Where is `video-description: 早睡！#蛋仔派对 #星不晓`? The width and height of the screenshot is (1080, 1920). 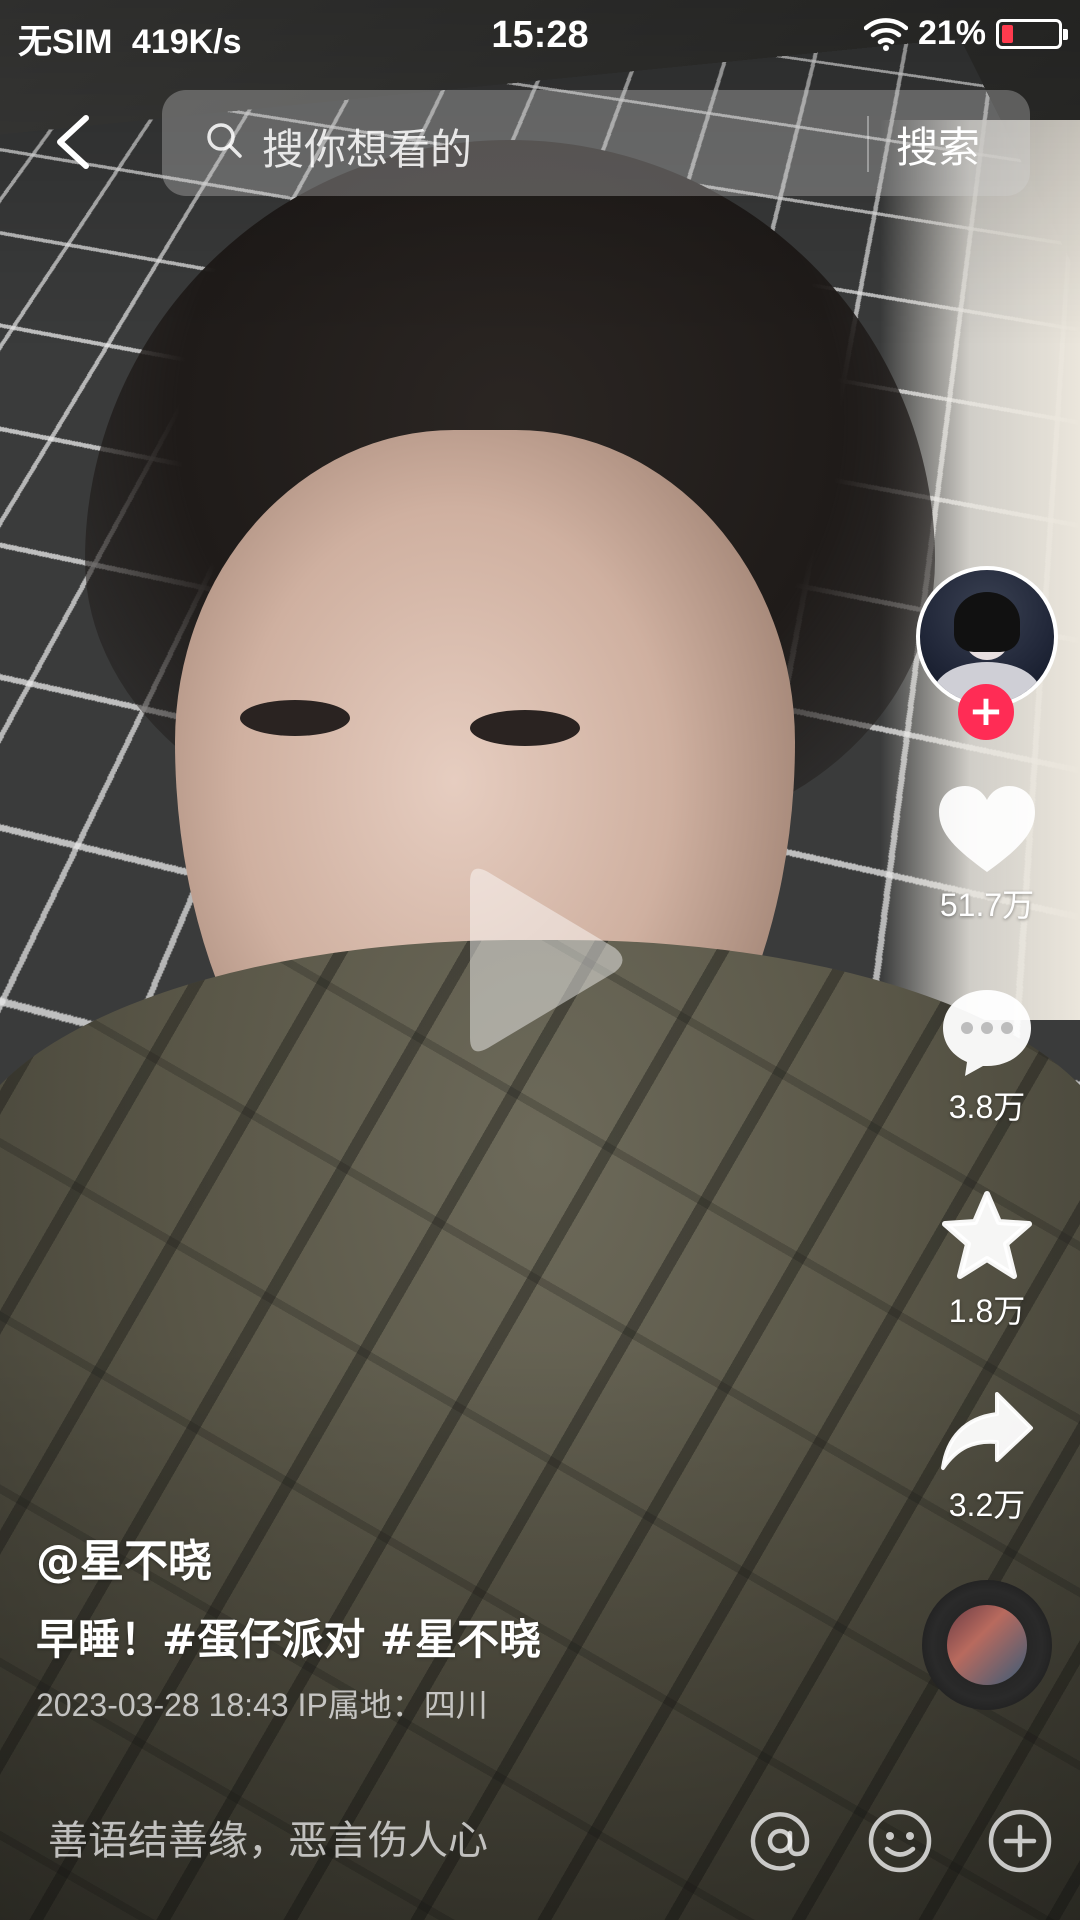 video-description: 早睡！#蛋仔派对 #星不晓 is located at coordinates (288, 1636).